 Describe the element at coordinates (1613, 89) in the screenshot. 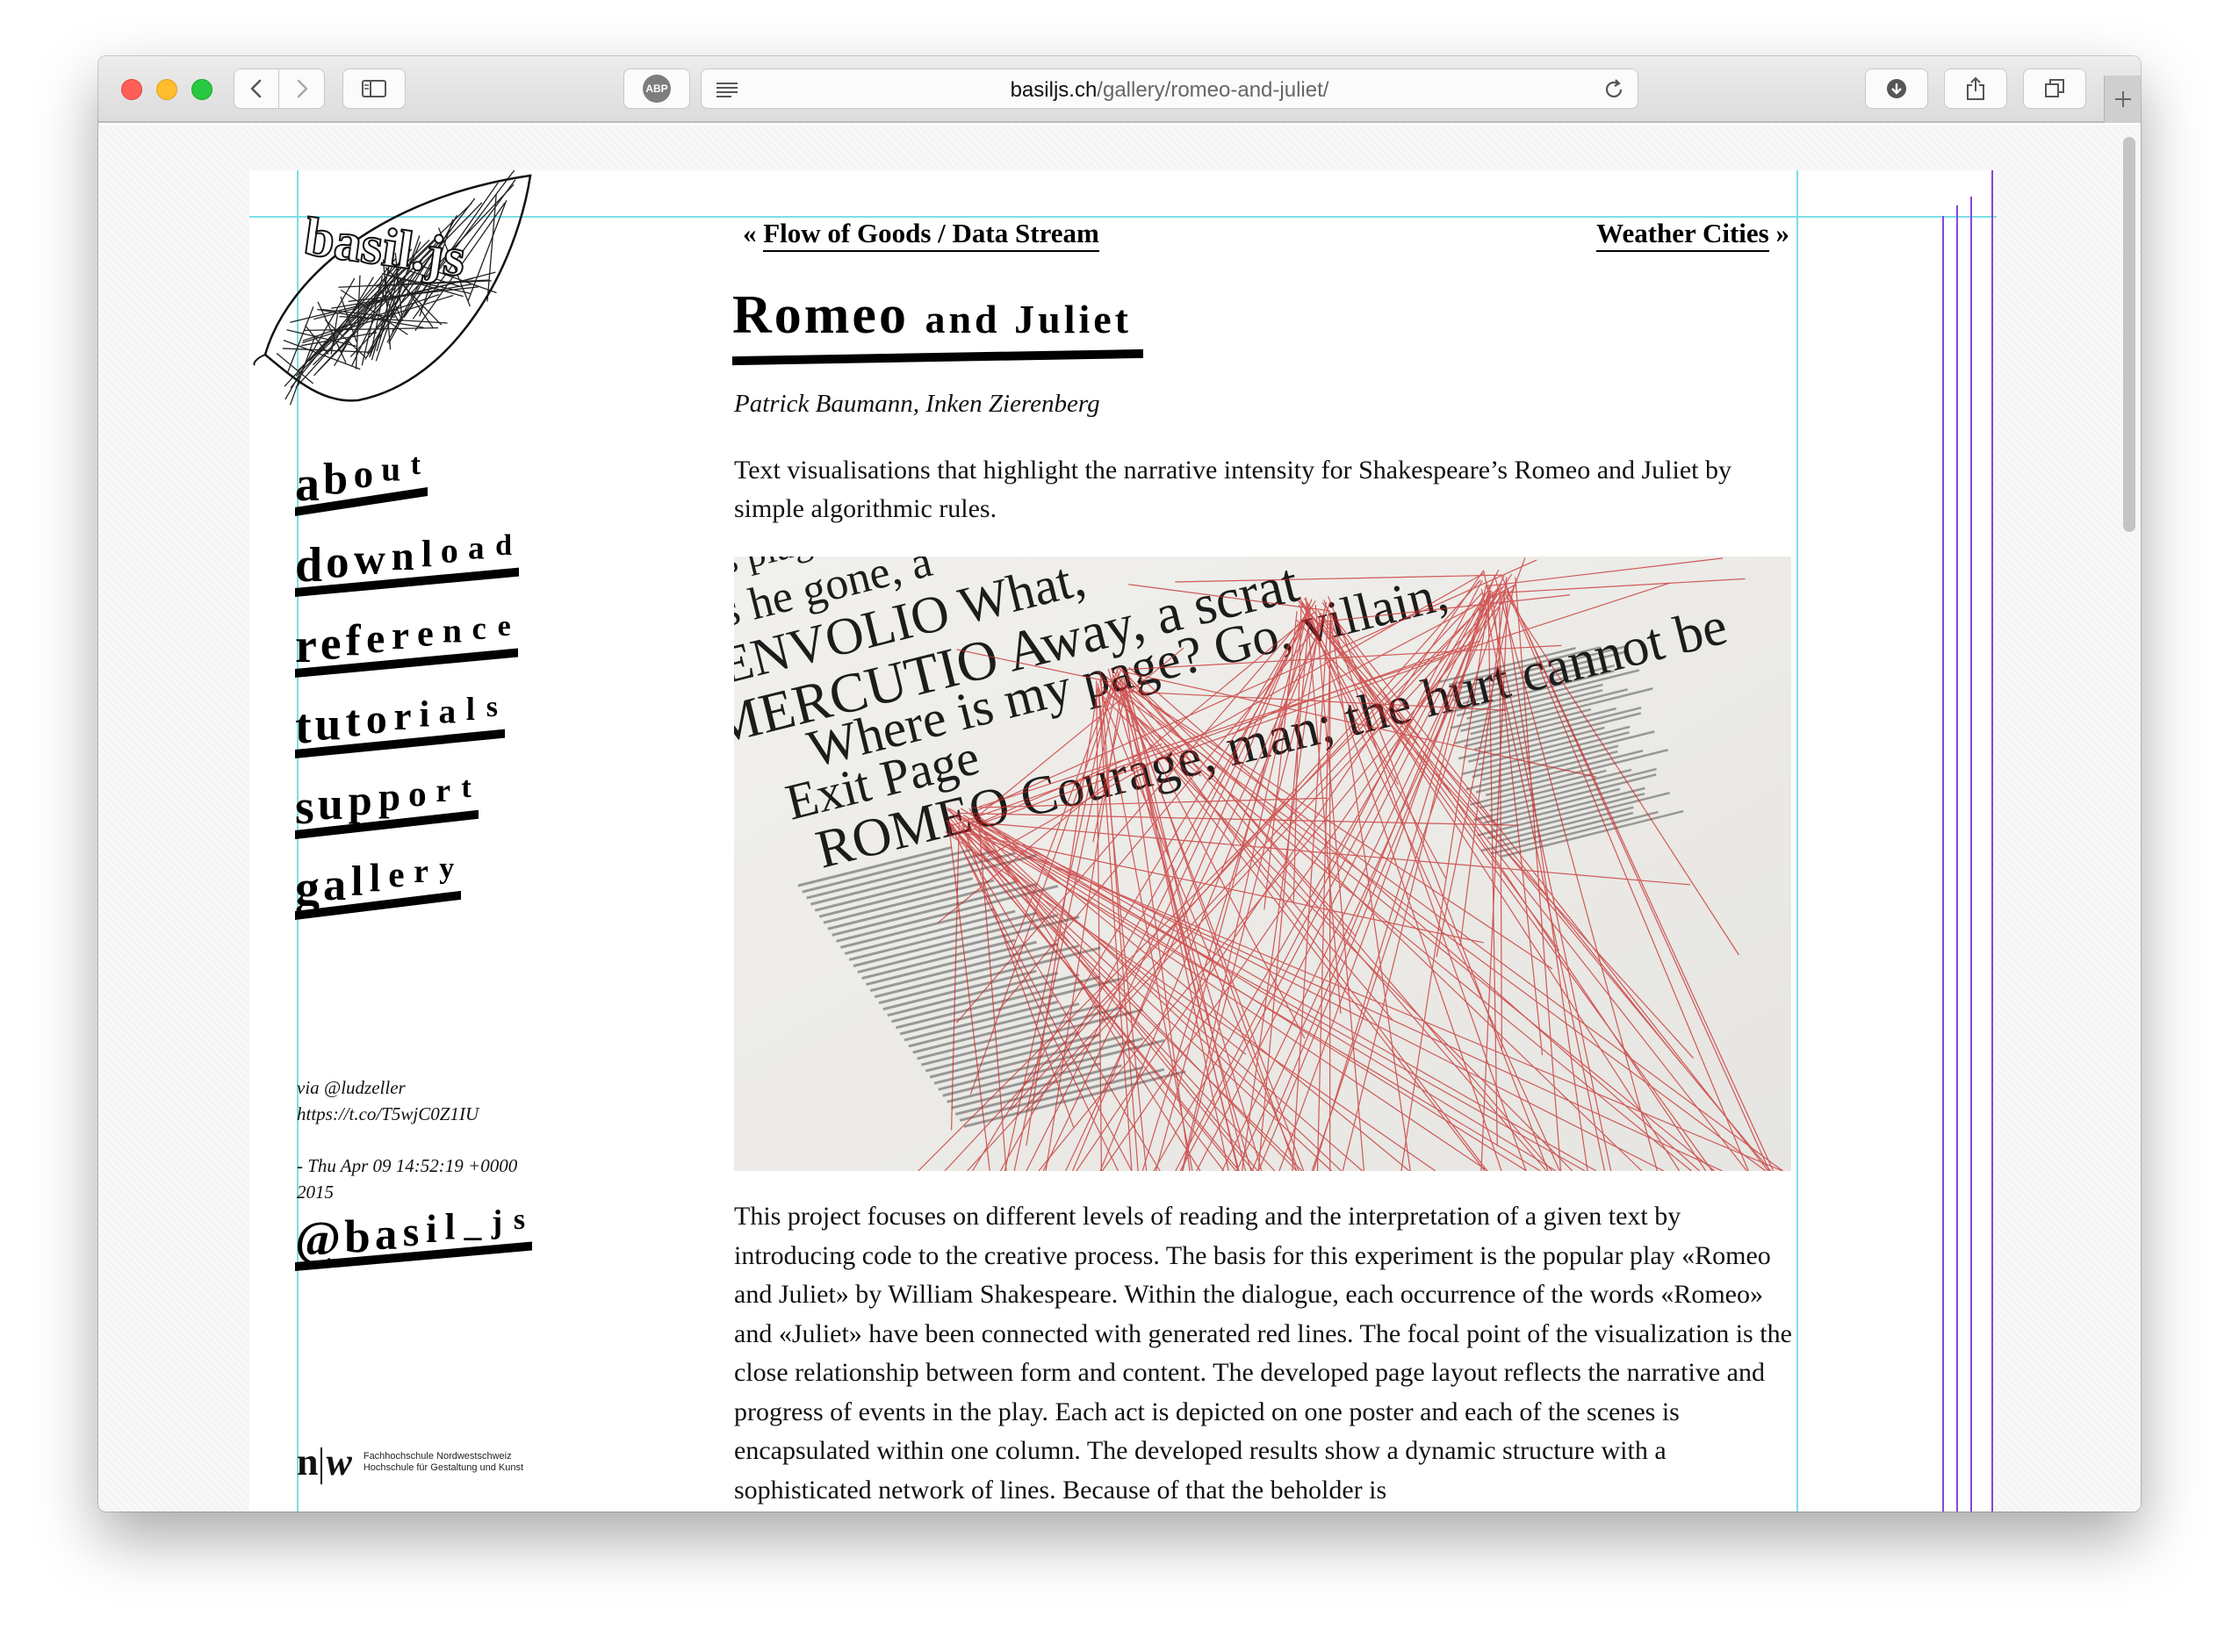

I see `reload-icon` at that location.